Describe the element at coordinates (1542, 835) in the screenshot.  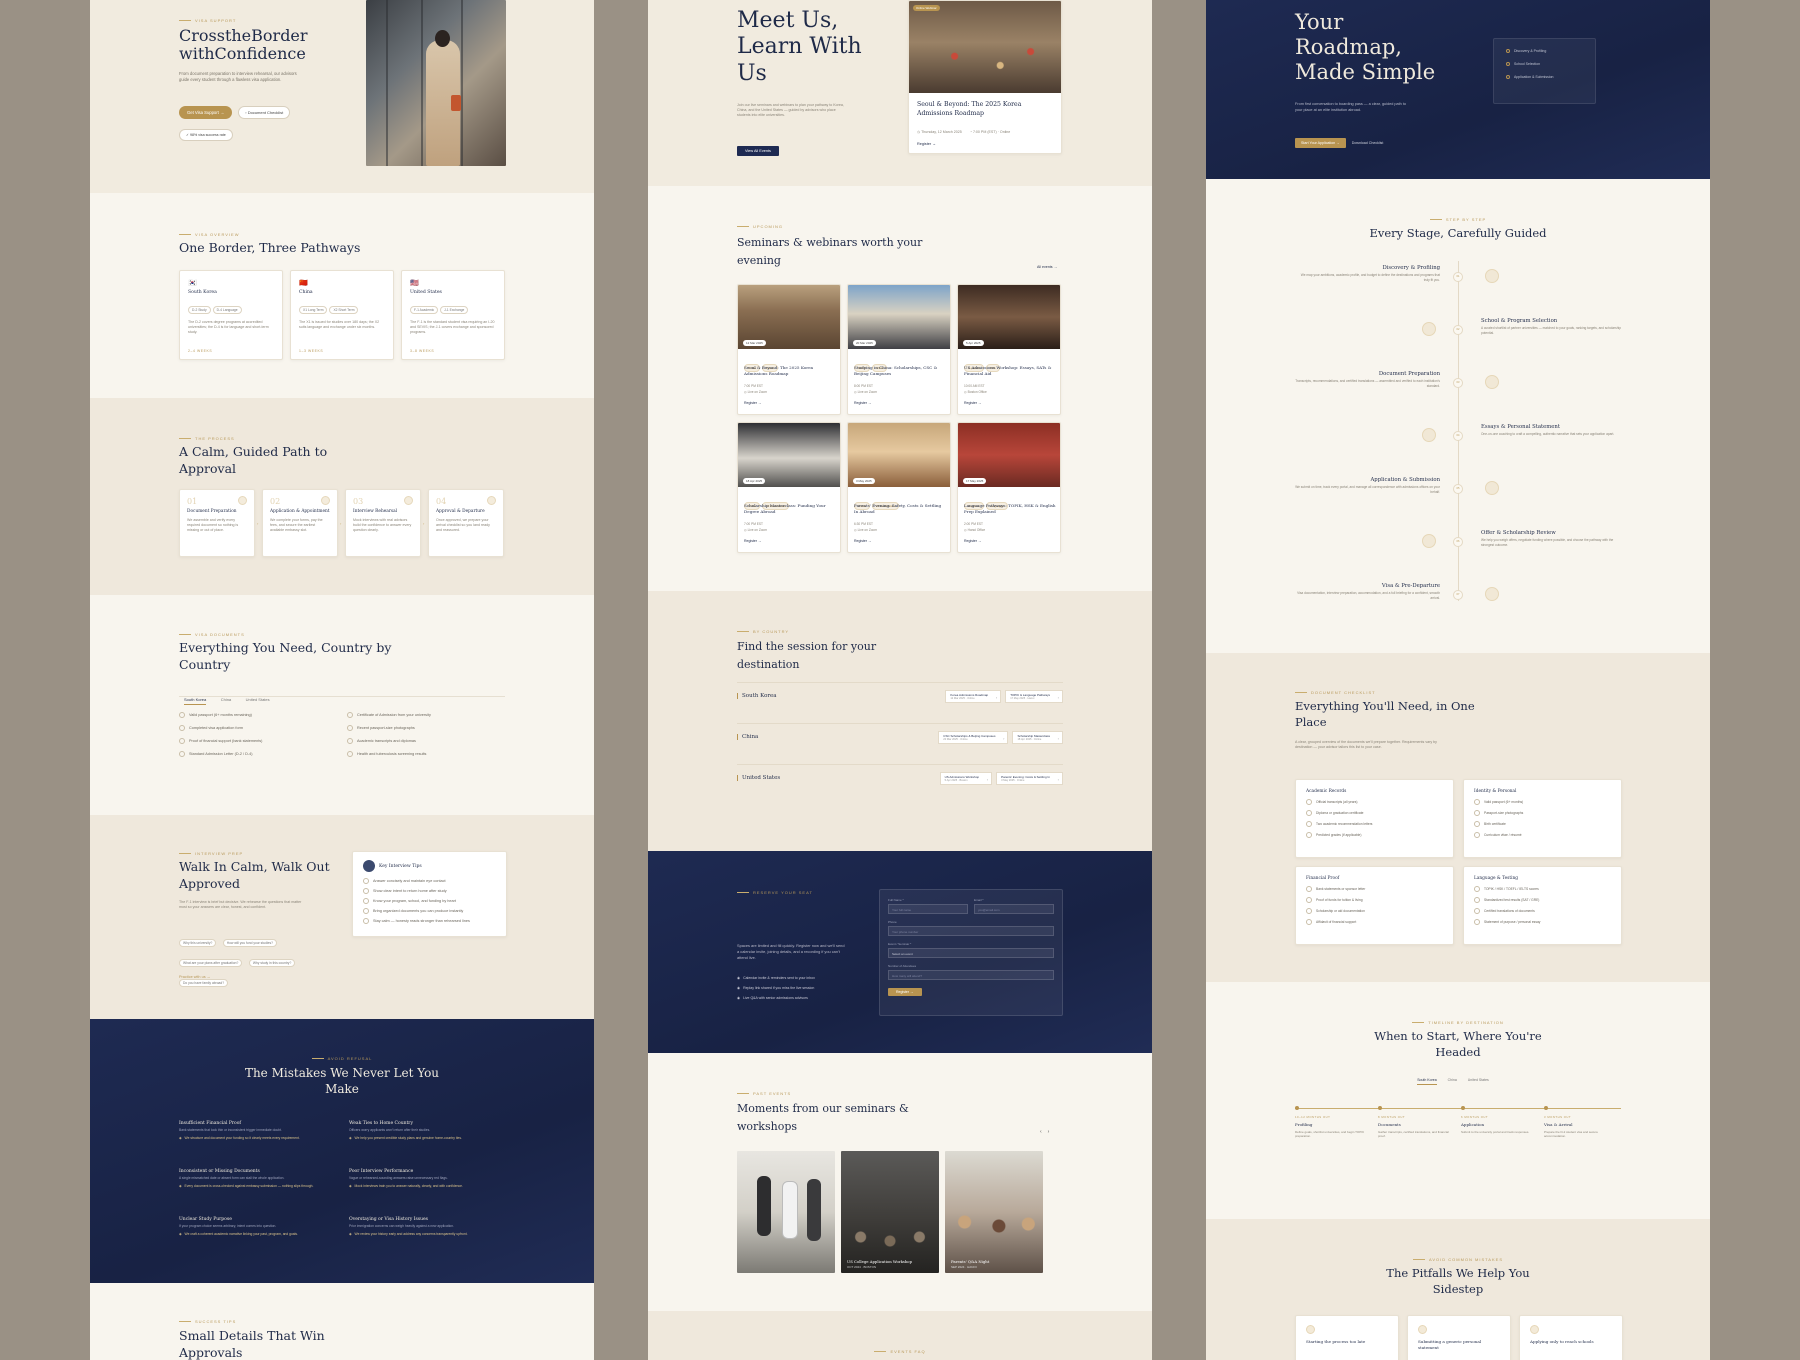
I see `checklist-item: Curriculum vitae / résumé` at that location.